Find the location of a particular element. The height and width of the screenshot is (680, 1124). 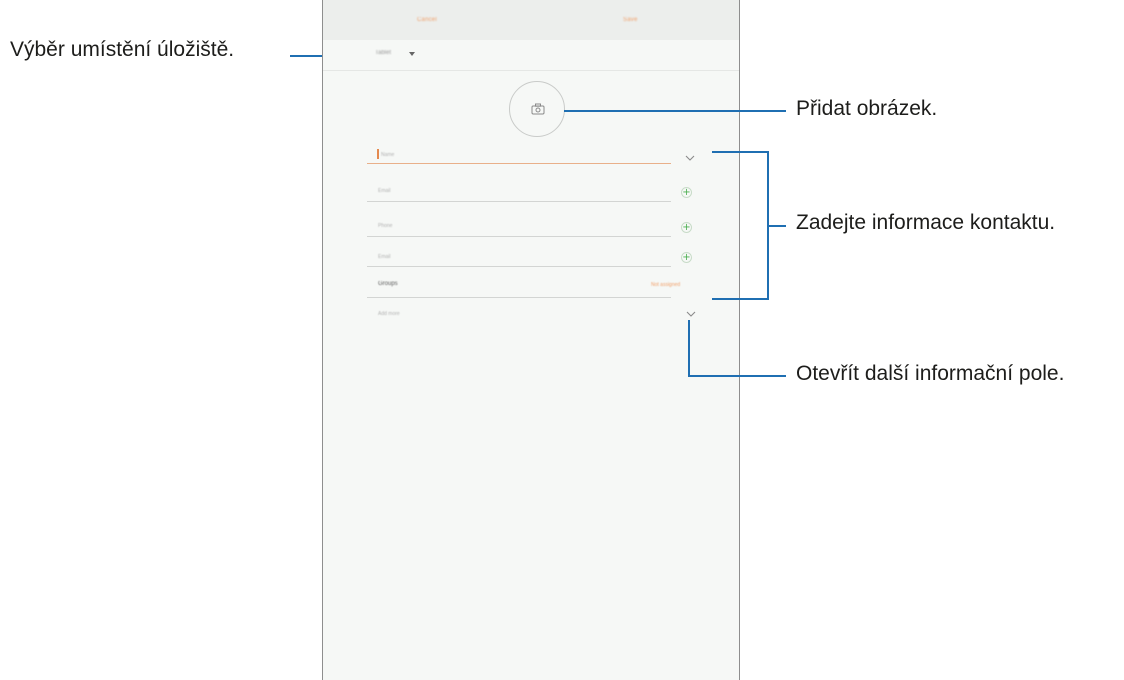

bracket-bottom is located at coordinates (740, 299).